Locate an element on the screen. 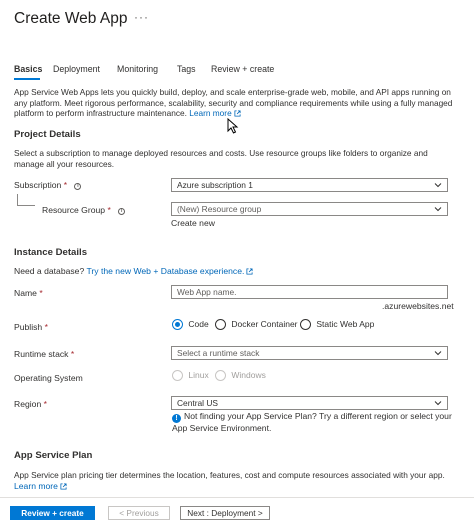 Image resolution: width=474 pixels, height=528 pixels. publish-option-docker: Docker Container is located at coordinates (256, 325).